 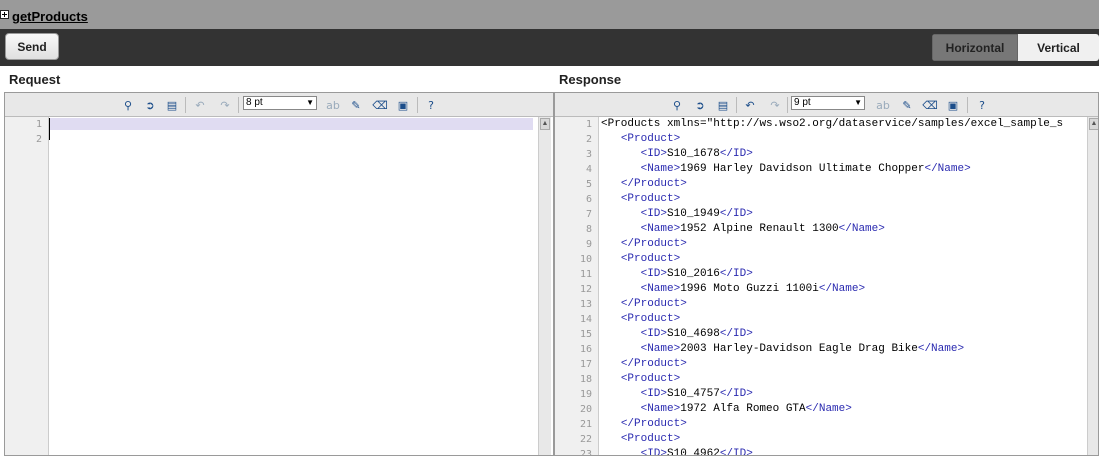 What do you see at coordinates (585, 379) in the screenshot?
I see `line-number: 18` at bounding box center [585, 379].